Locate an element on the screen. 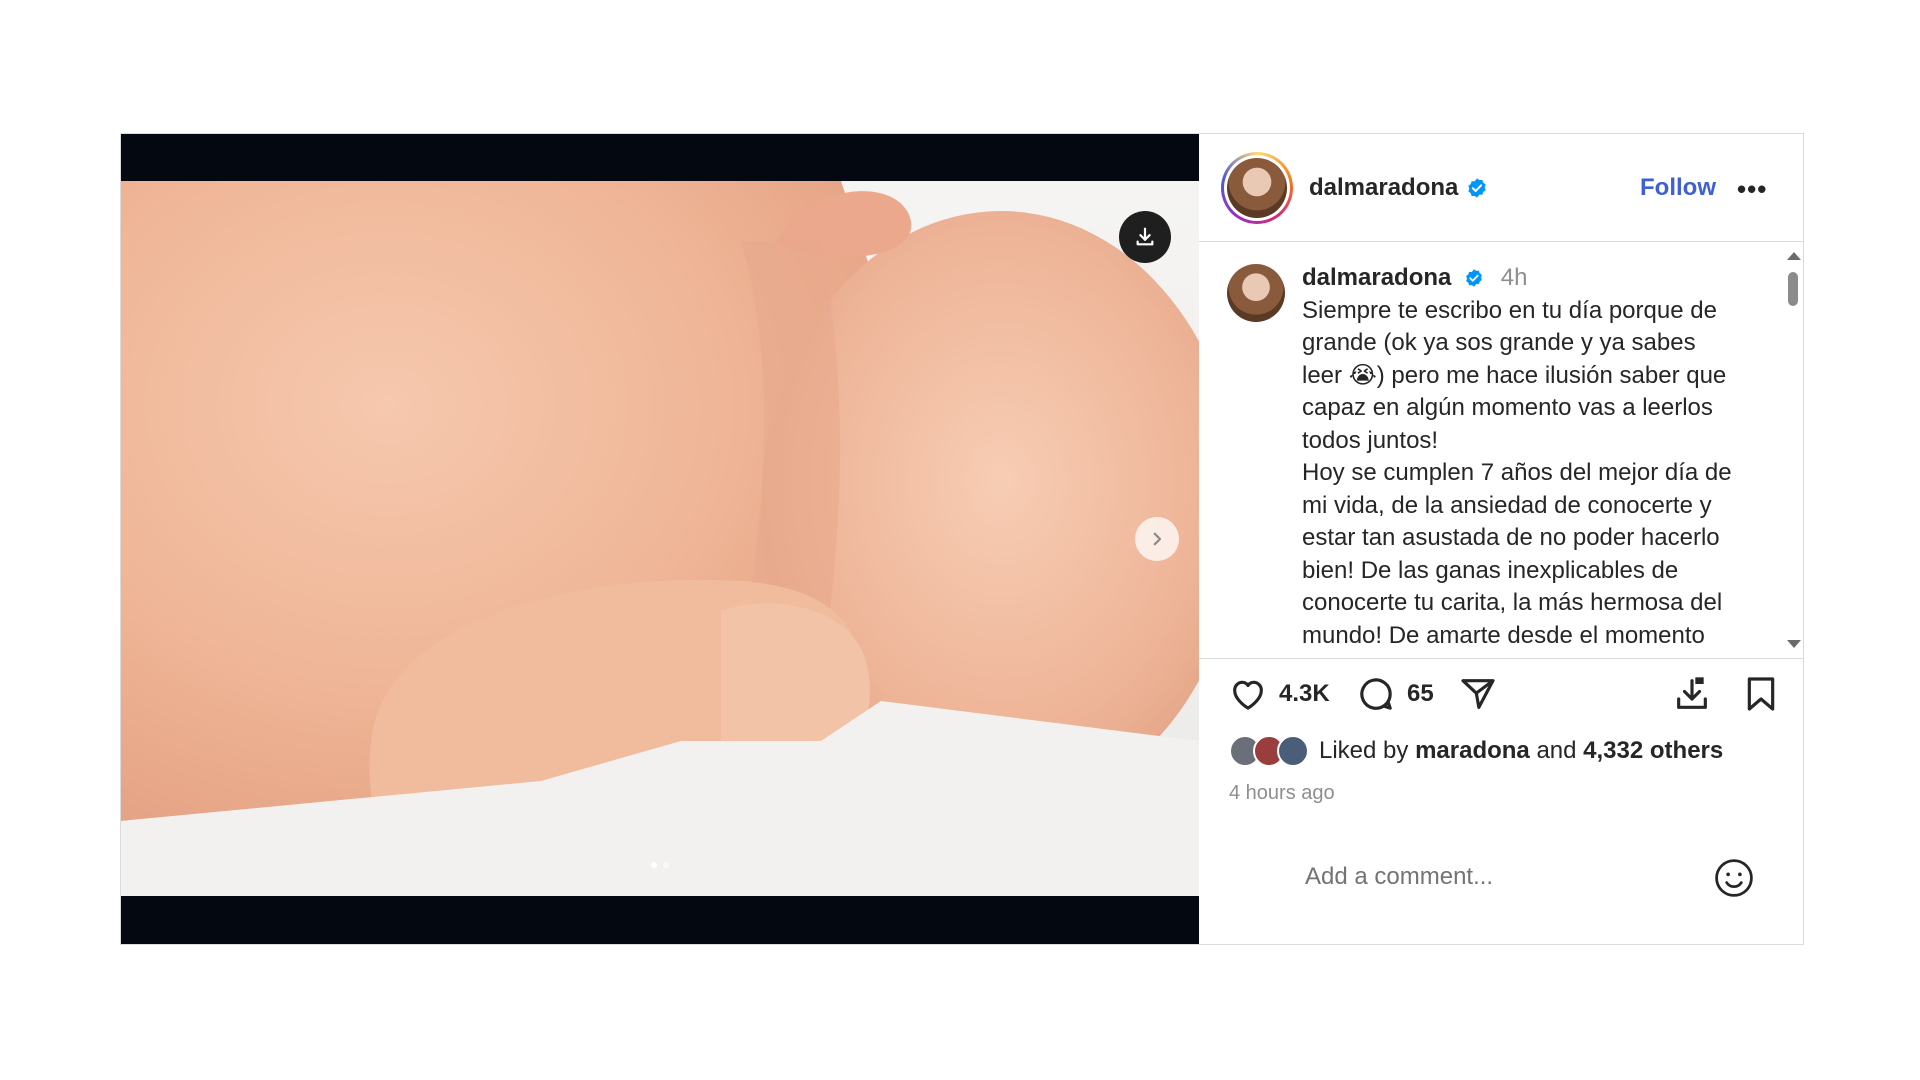 The width and height of the screenshot is (1920, 1080). liked-by-and: and is located at coordinates (1556, 750).